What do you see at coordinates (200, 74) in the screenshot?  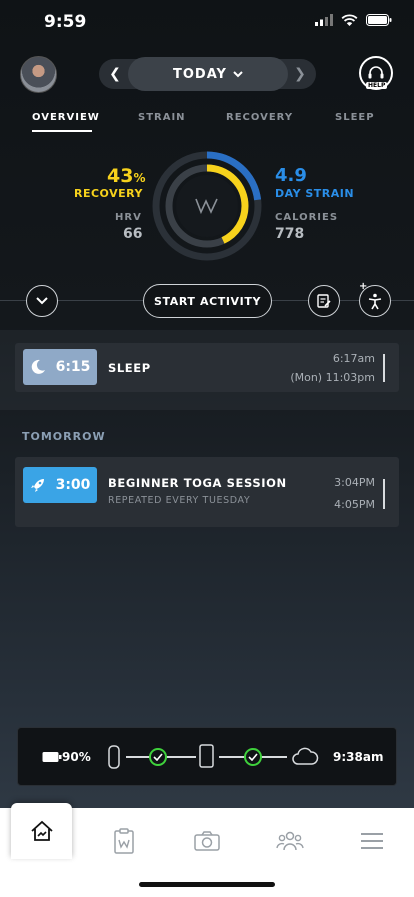 I see `date-label: TODAY` at bounding box center [200, 74].